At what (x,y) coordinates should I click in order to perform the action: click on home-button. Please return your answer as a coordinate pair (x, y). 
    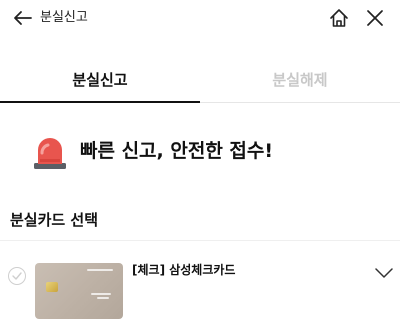
    Looking at the image, I should click on (339, 18).